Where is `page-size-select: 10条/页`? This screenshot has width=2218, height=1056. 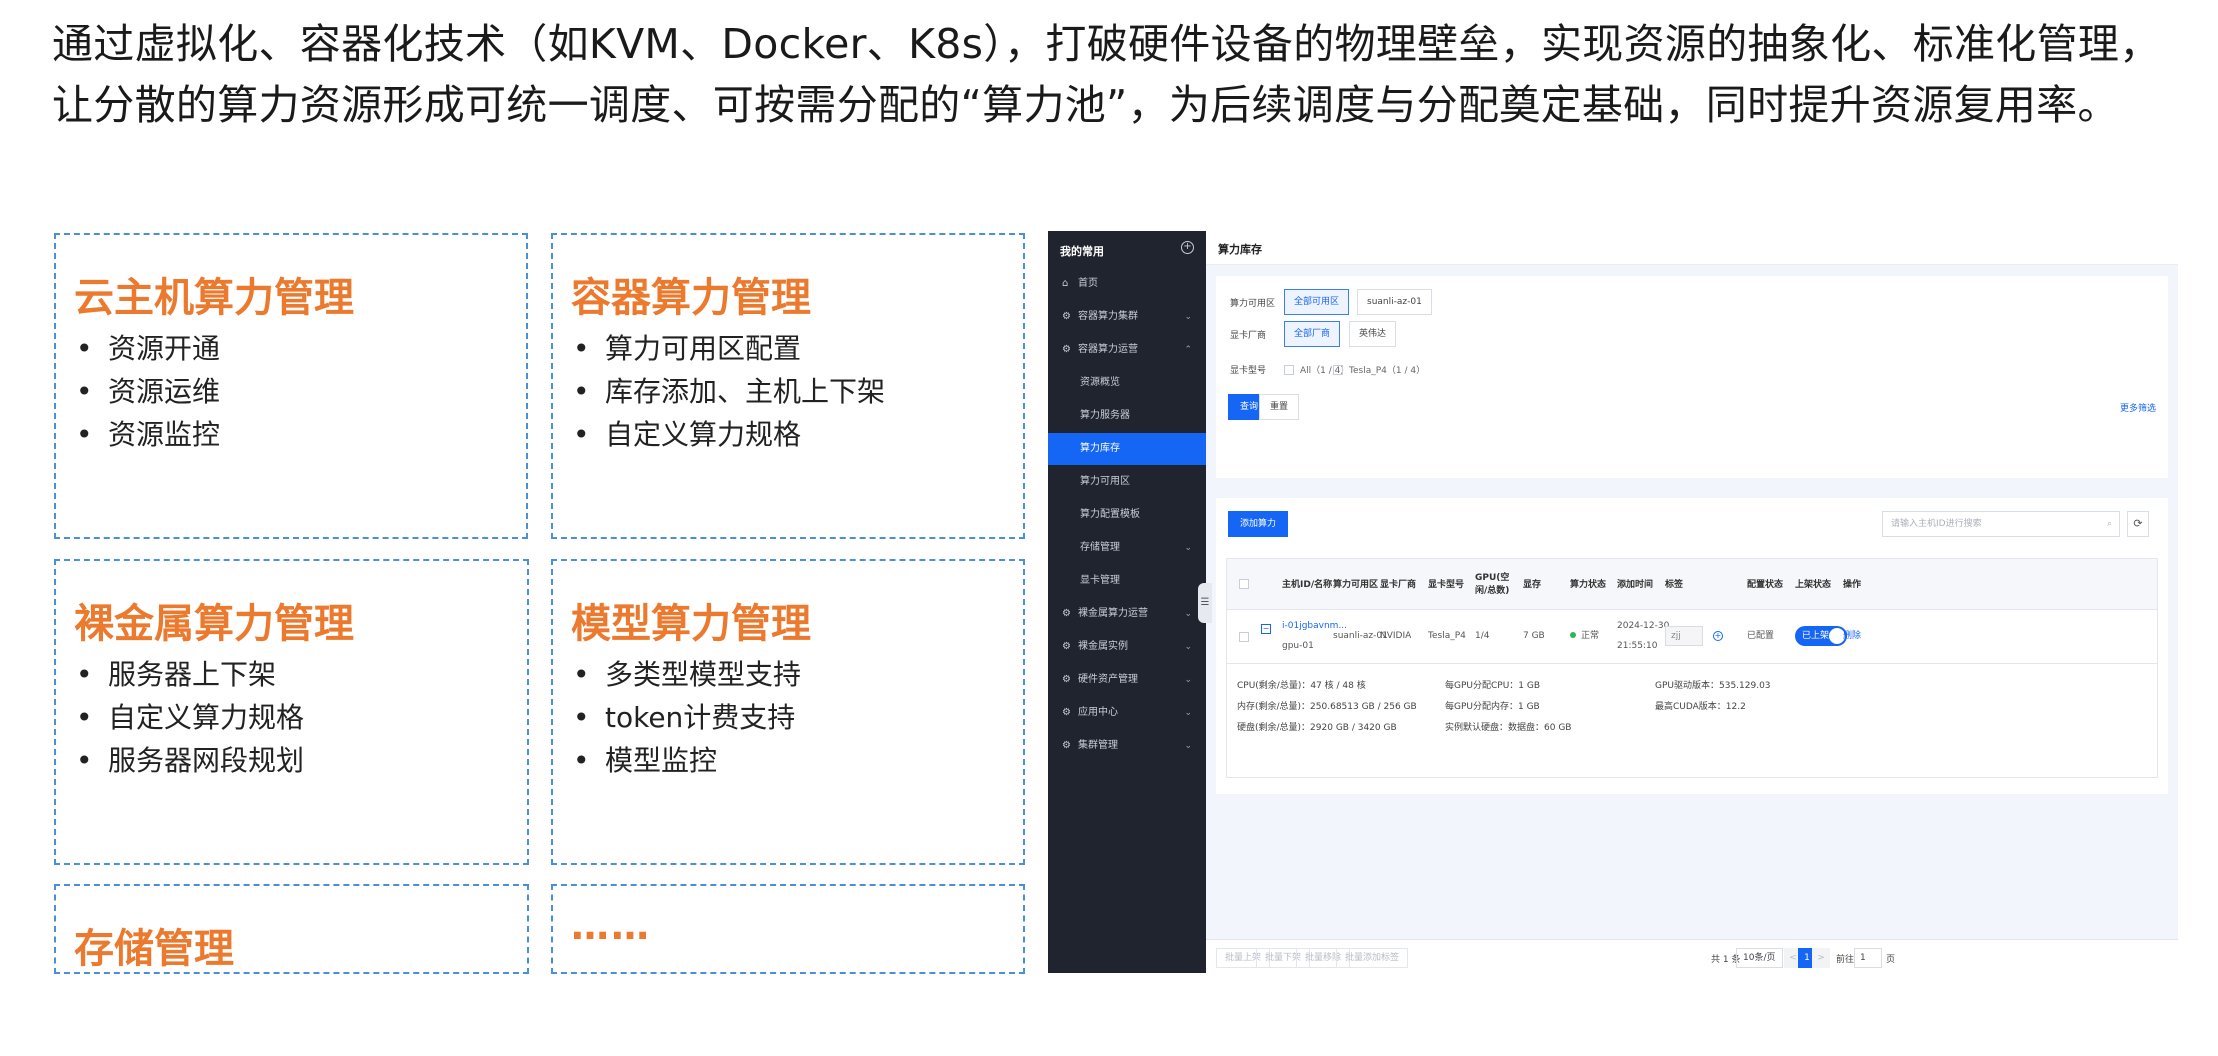 page-size-select: 10条/页 is located at coordinates (1759, 958).